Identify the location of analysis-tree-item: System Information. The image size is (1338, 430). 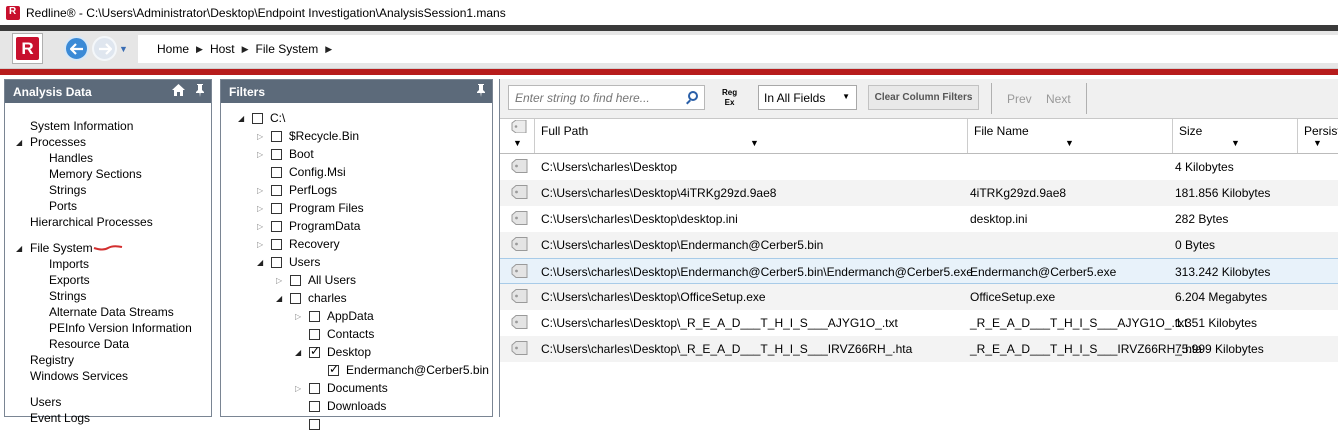
(81, 126).